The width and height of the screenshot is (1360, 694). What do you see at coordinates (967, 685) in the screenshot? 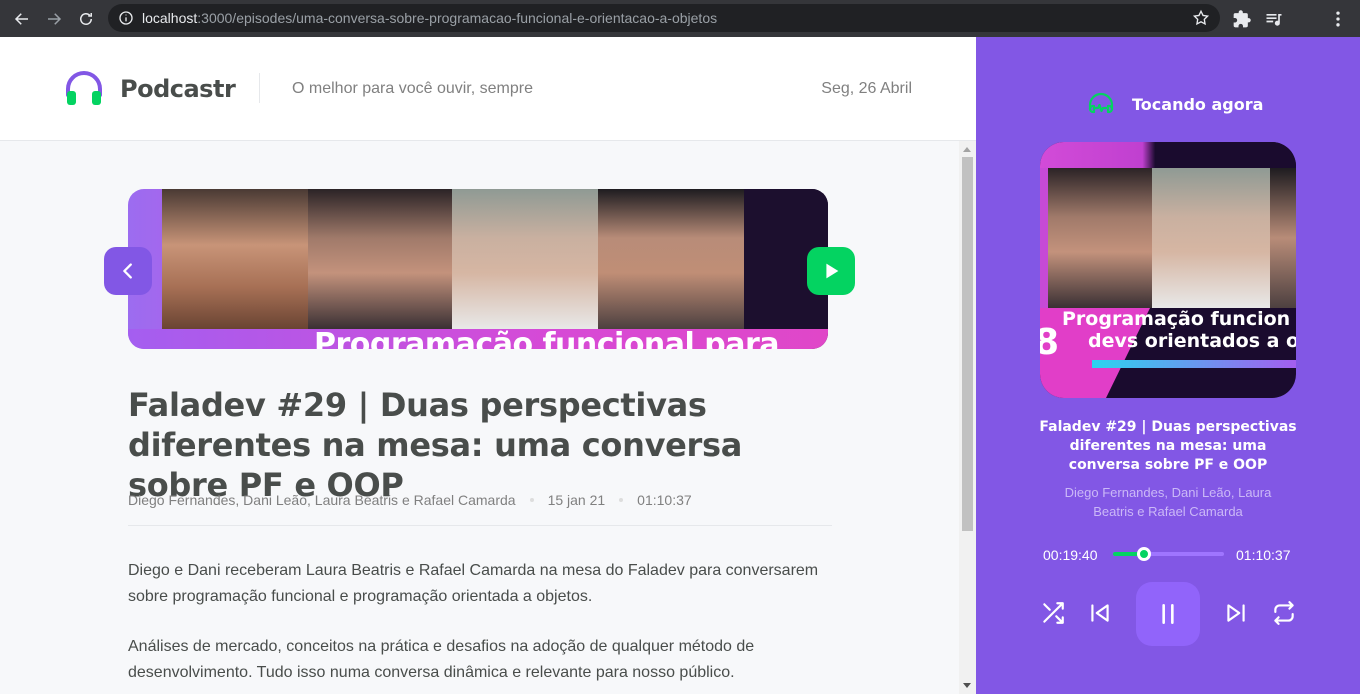
I see `scroll-down-arrow-icon` at bounding box center [967, 685].